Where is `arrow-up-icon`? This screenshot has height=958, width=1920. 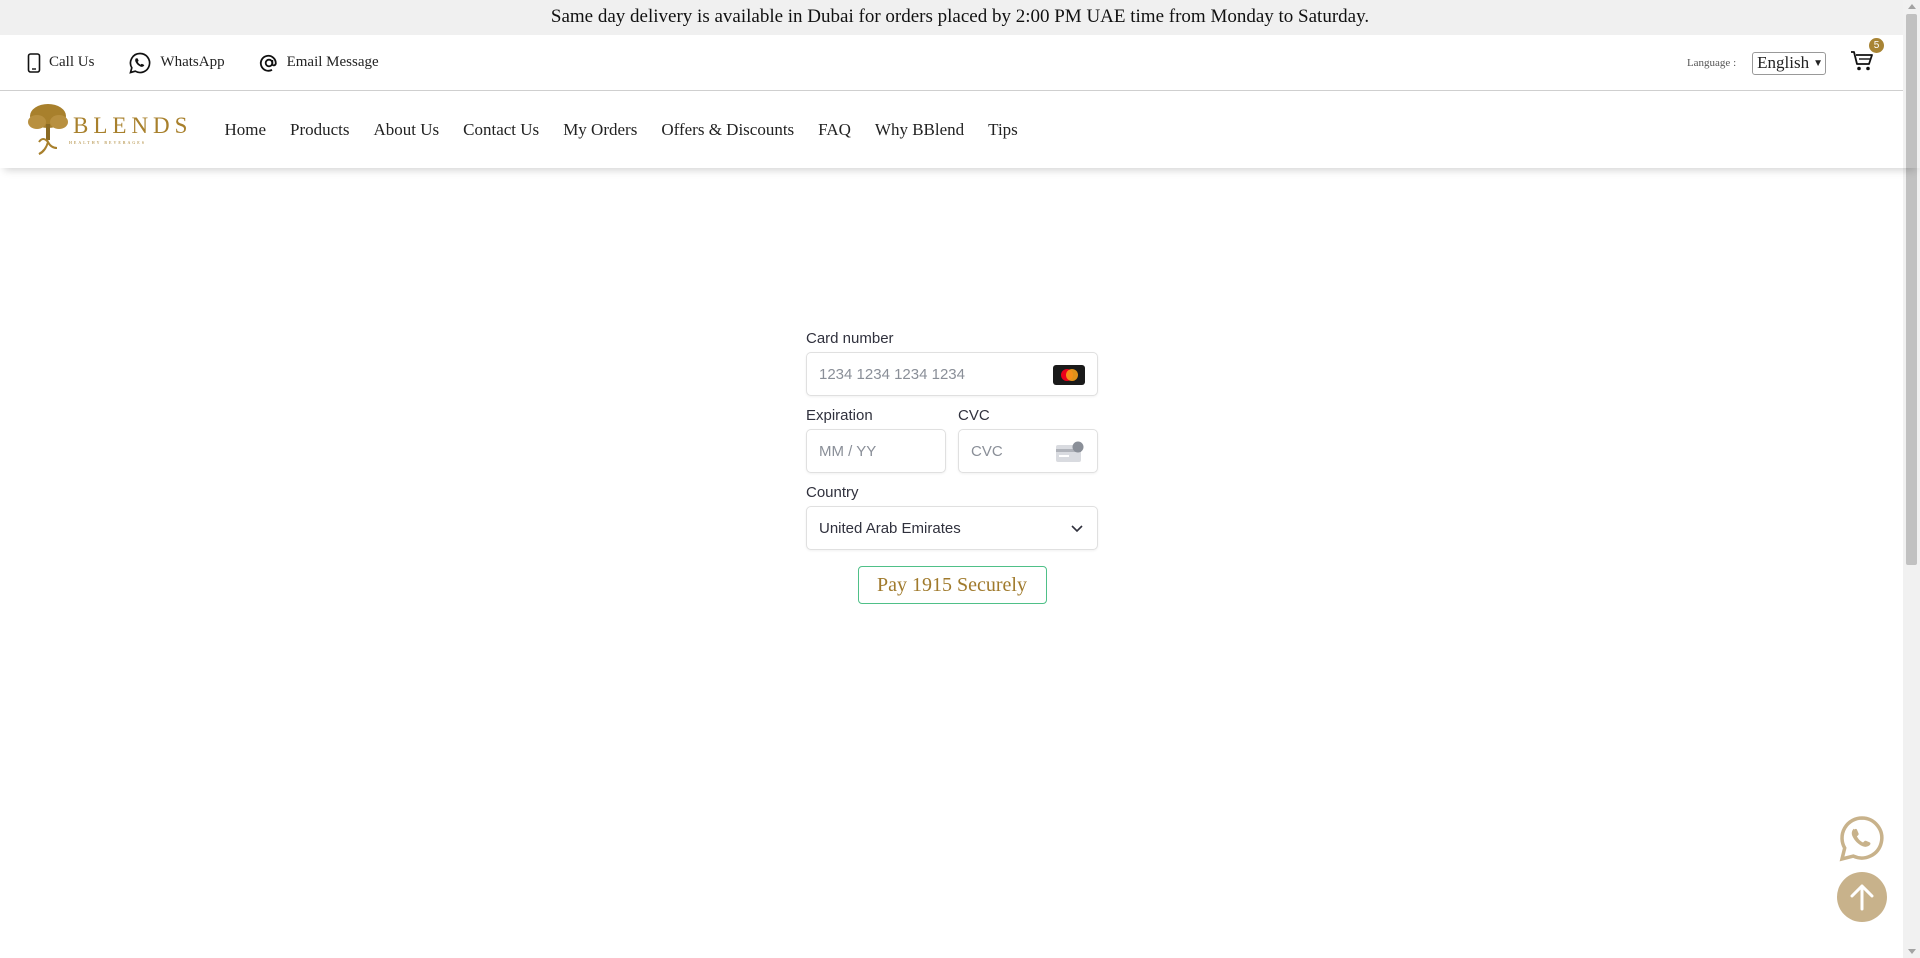
arrow-up-icon is located at coordinates (1862, 897).